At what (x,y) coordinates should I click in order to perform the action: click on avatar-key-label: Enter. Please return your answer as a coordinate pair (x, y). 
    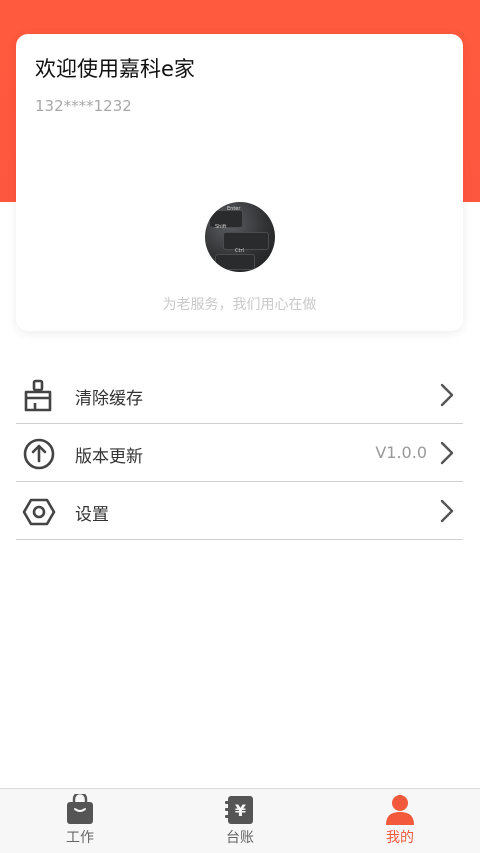
    Looking at the image, I should click on (234, 209).